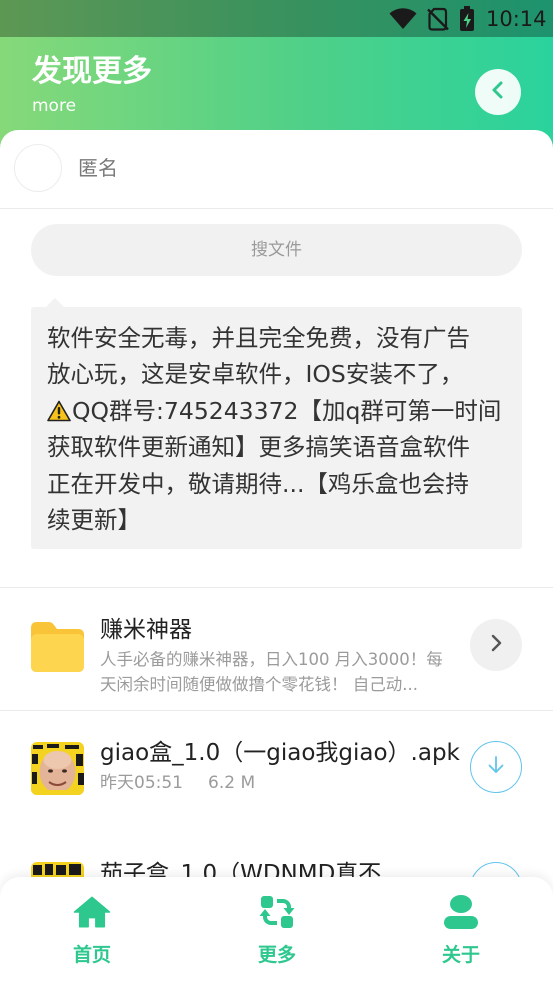 The image size is (553, 983). Describe the element at coordinates (91, 955) in the screenshot. I see `nav-label: 首页` at that location.